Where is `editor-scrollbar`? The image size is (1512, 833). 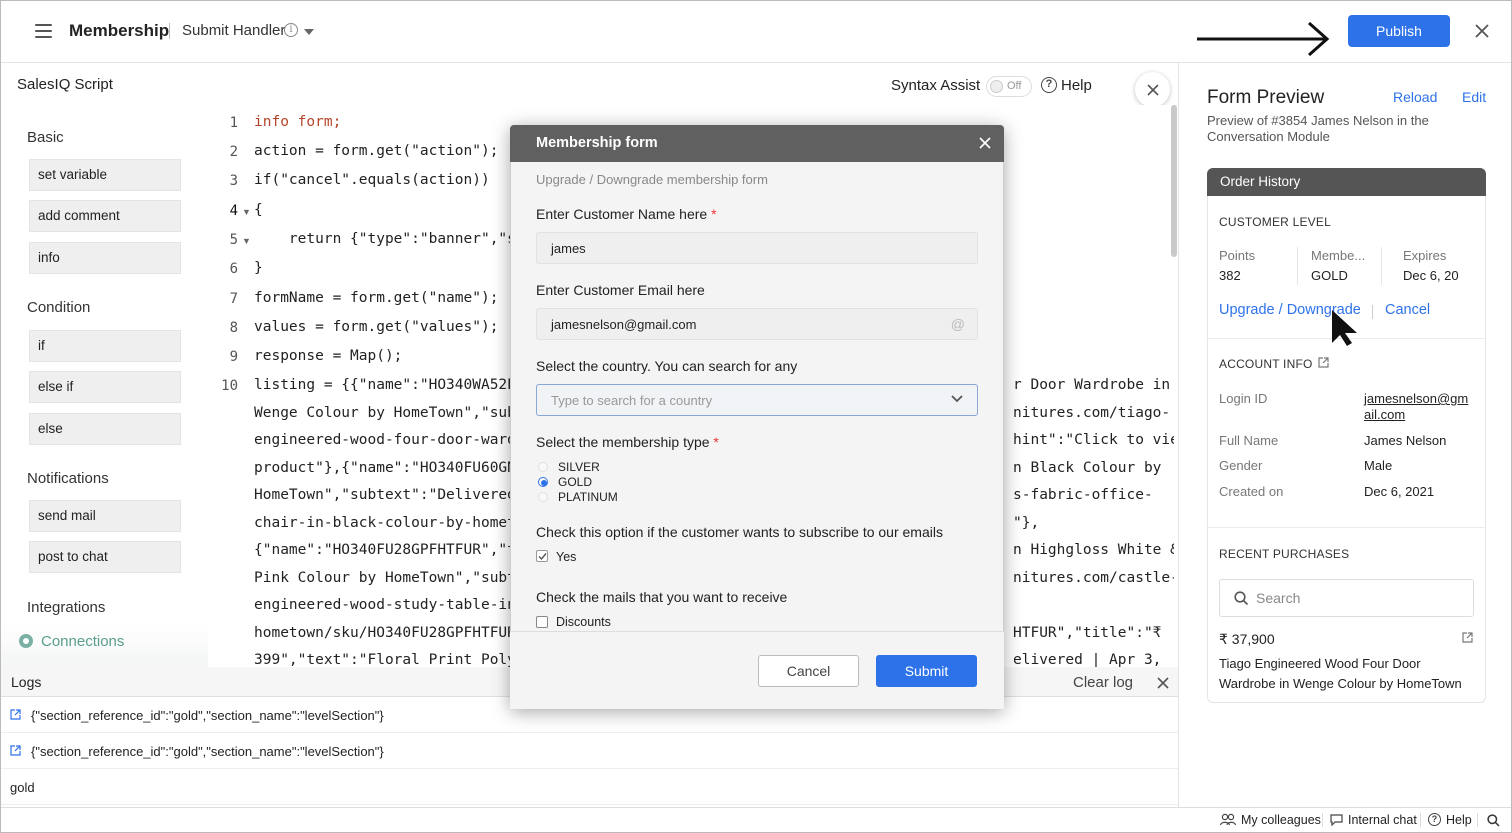
editor-scrollbar is located at coordinates (1174, 181).